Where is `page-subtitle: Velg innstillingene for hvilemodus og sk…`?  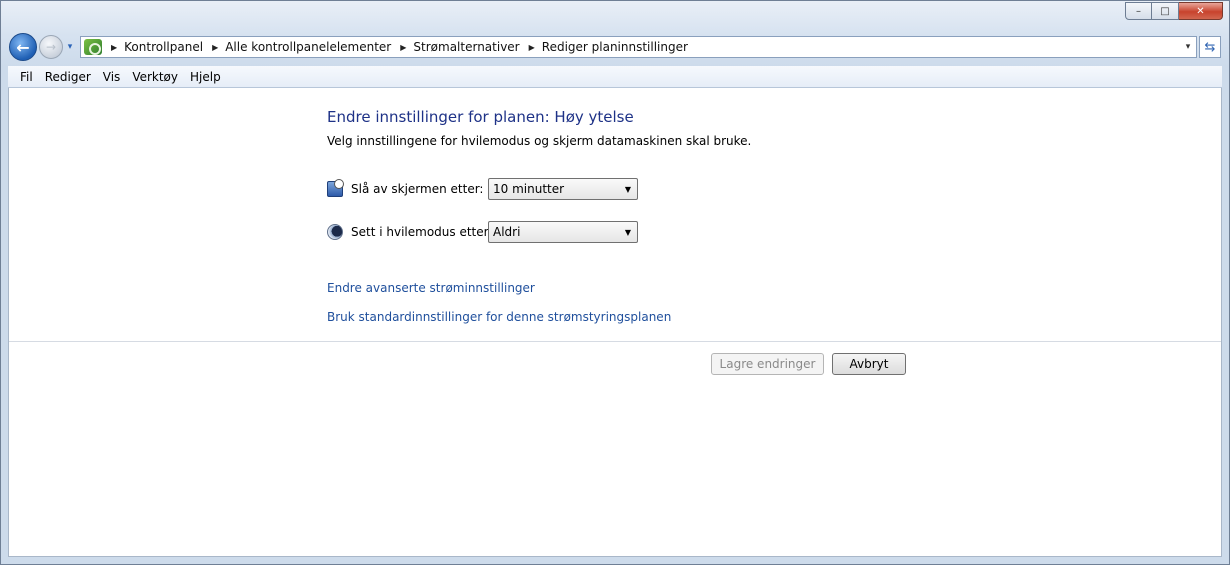
page-subtitle: Velg innstillingene for hvilemodus og sk… is located at coordinates (539, 141).